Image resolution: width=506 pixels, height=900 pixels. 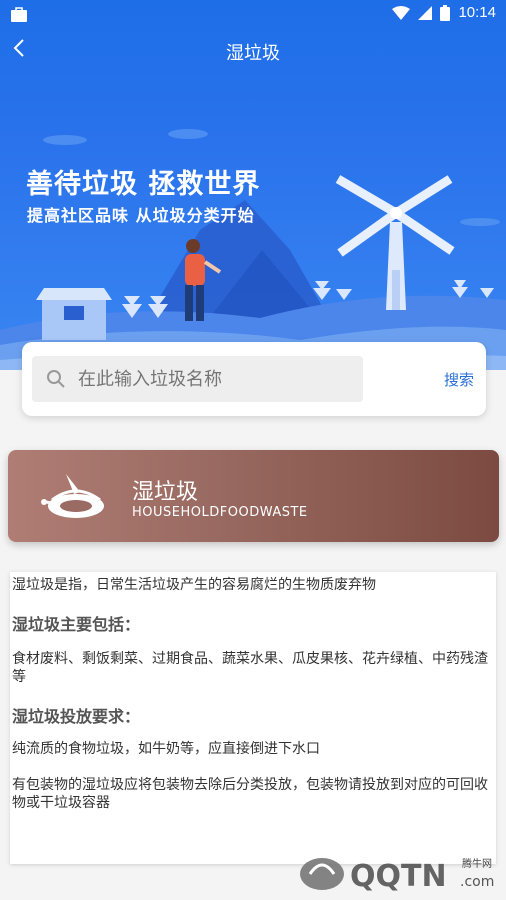 I want to click on search-card: 搜索, so click(x=254, y=379).